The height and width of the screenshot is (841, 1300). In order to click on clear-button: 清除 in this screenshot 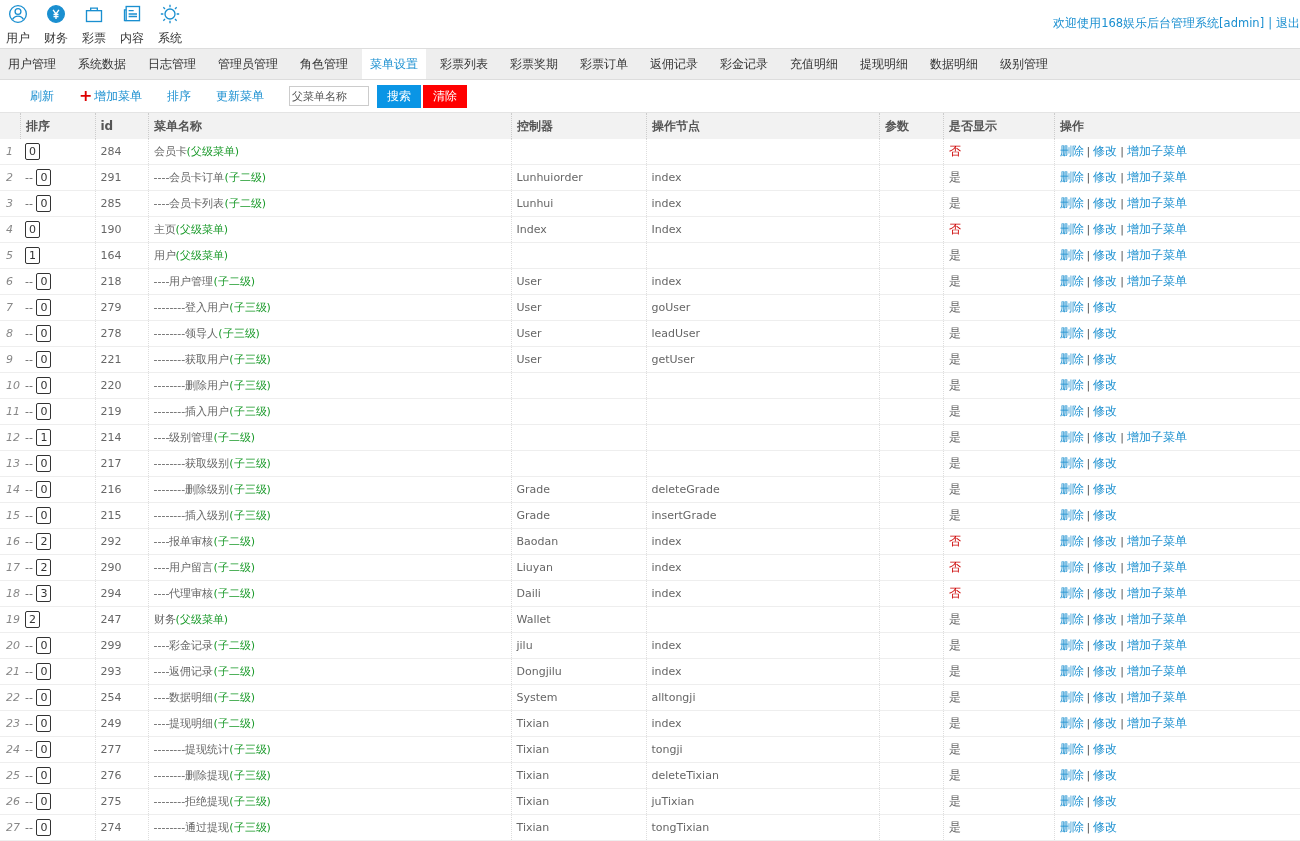, I will do `click(445, 96)`.